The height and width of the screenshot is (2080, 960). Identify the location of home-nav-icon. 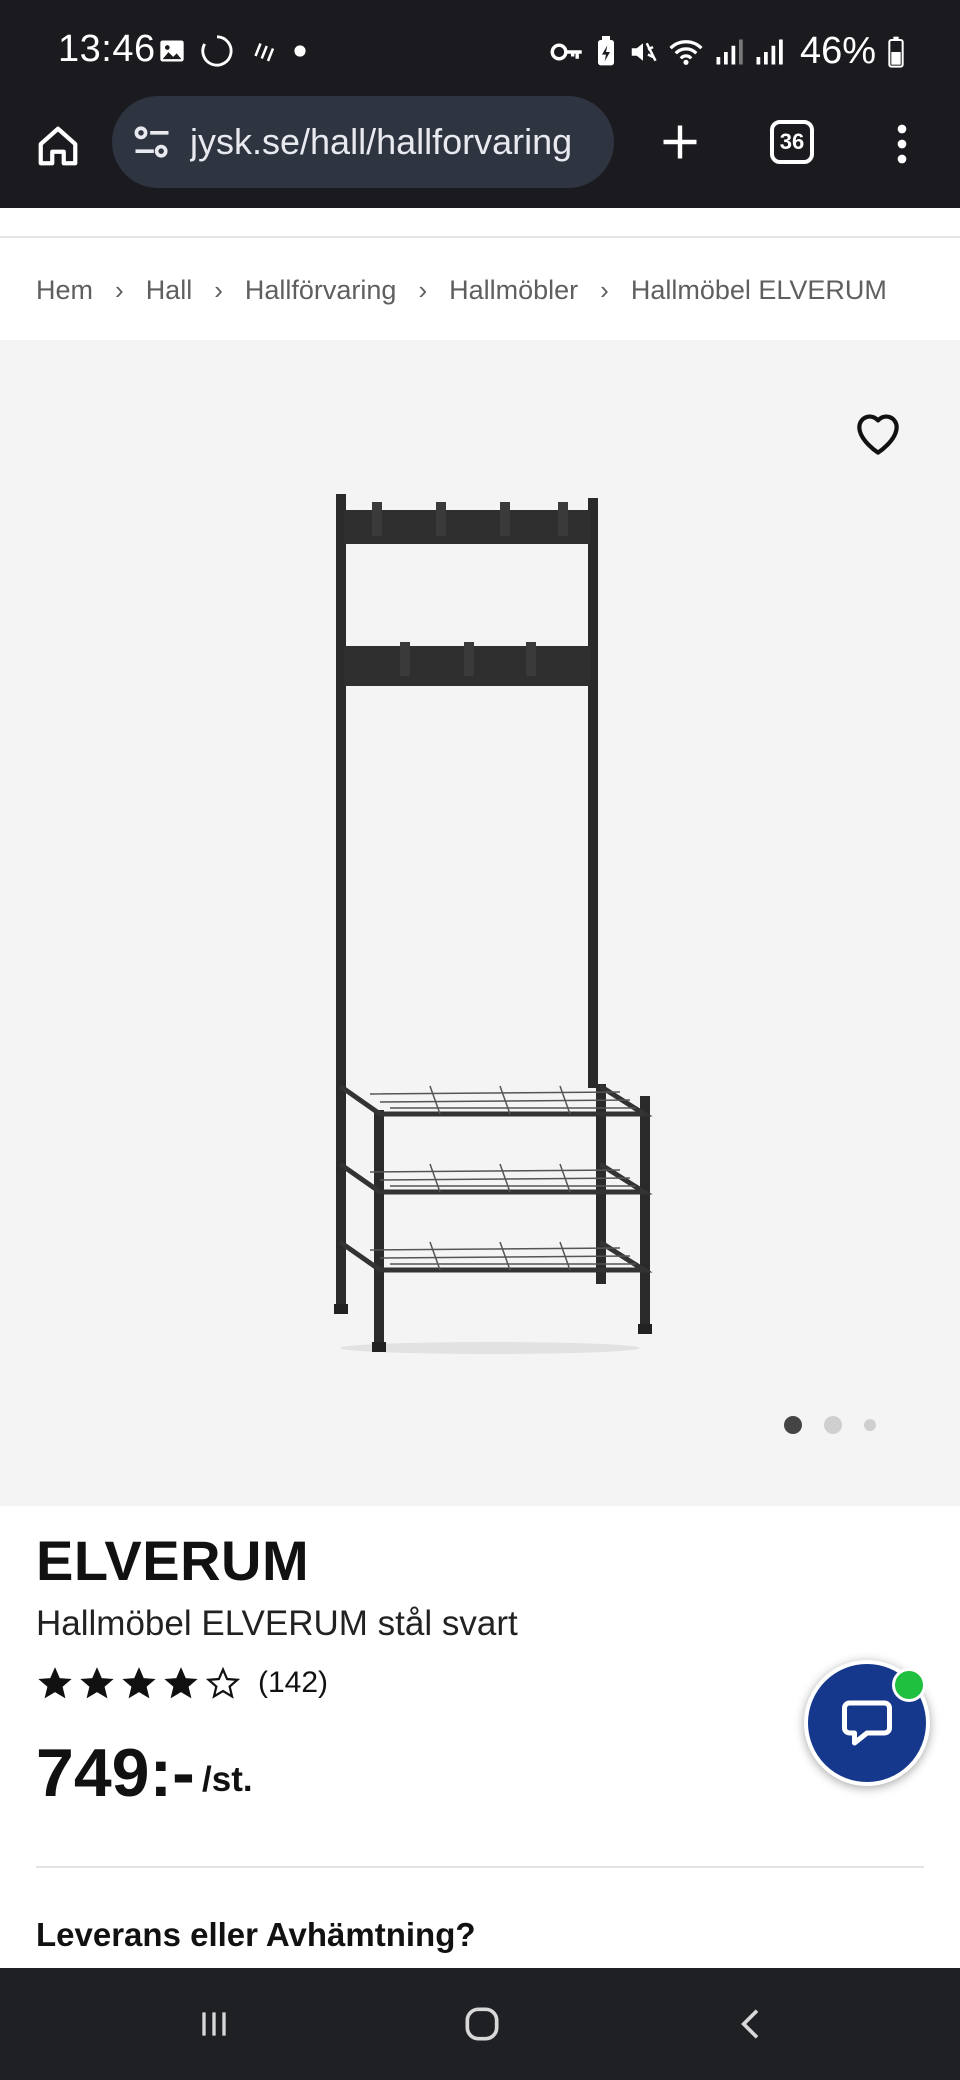
(482, 2024).